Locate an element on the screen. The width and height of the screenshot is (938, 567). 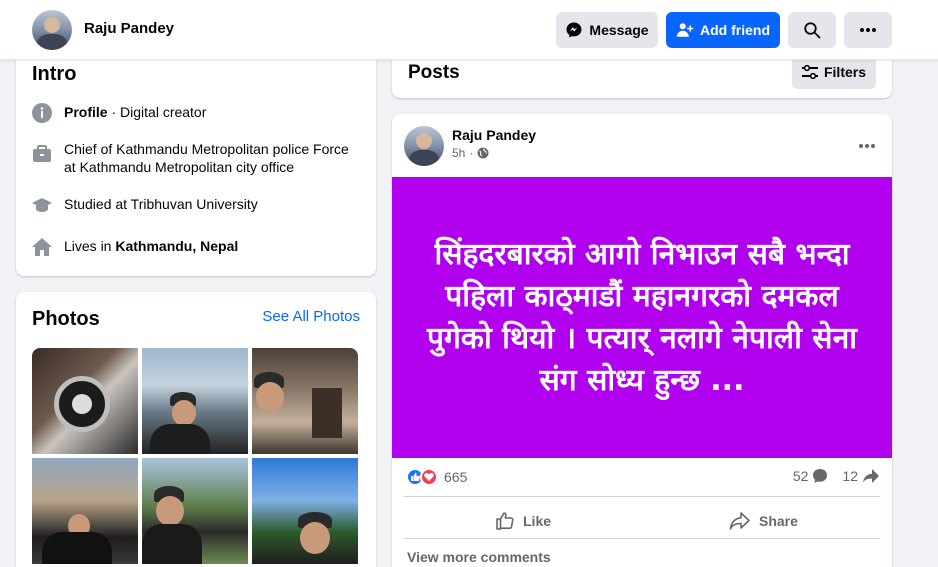
intro-education-row: Studied at Tribhuvan University is located at coordinates (145, 205).